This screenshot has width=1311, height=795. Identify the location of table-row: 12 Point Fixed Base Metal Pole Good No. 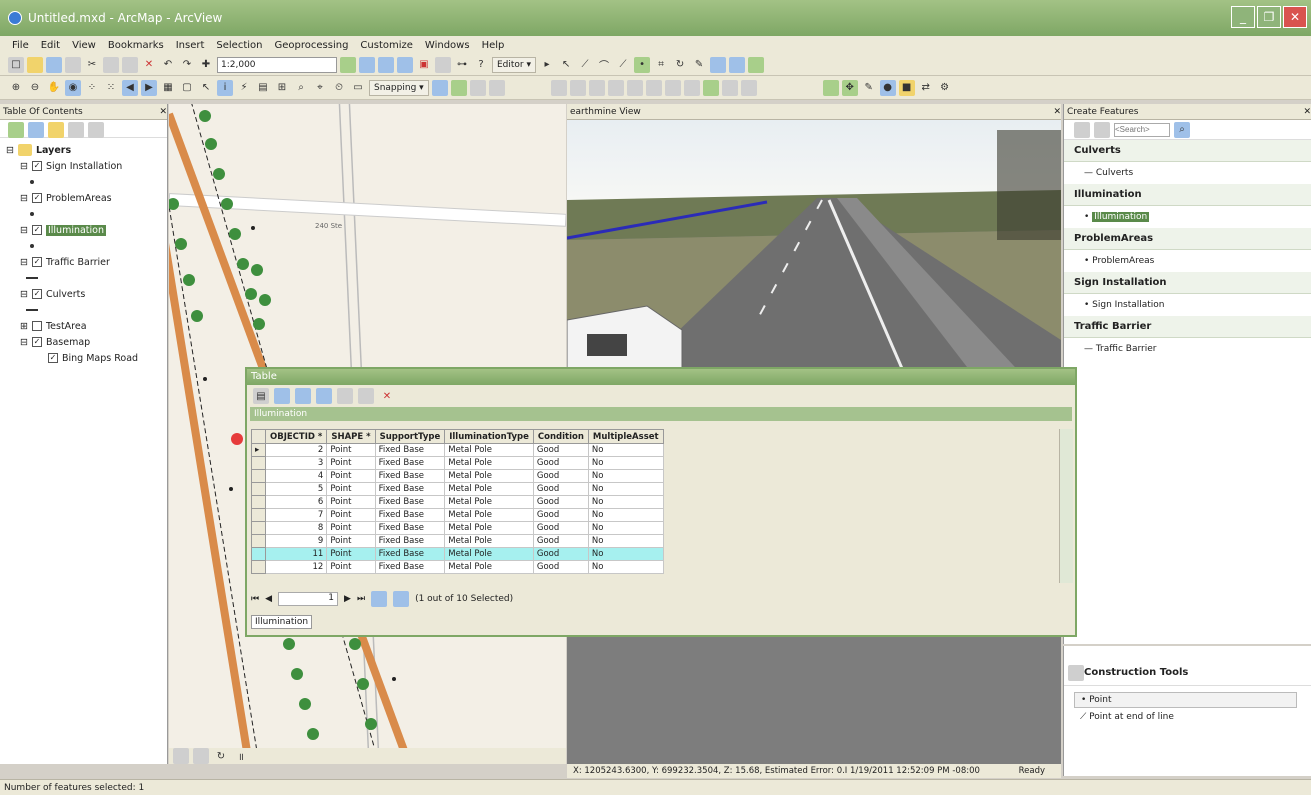
(457, 567).